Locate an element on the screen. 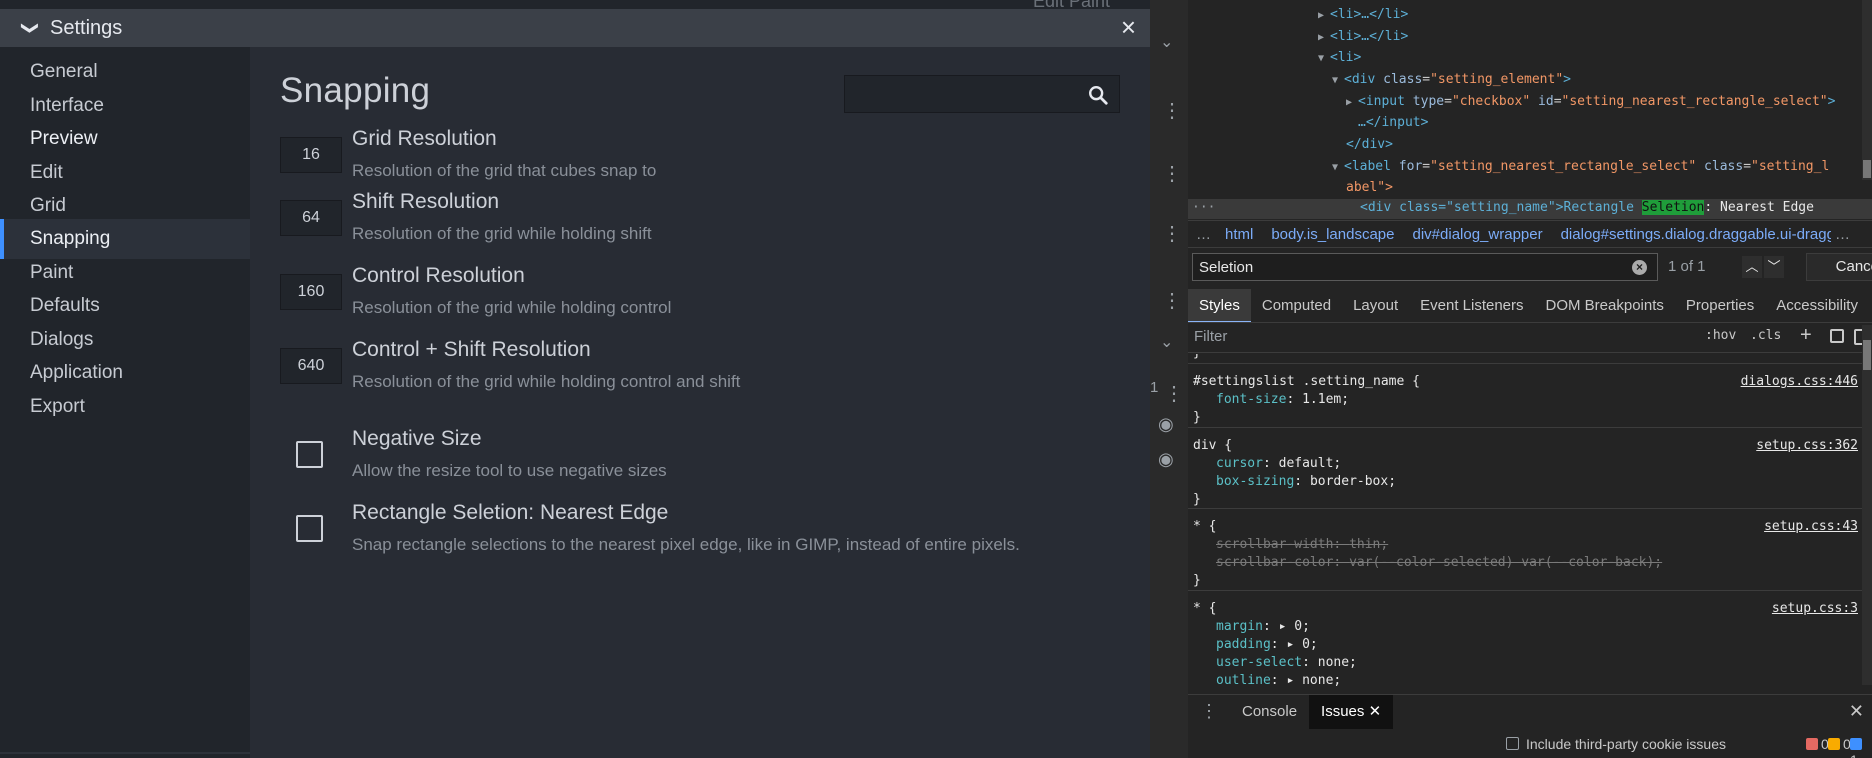  breadcrumb-item: div#dialog_wrapper is located at coordinates (1478, 234).